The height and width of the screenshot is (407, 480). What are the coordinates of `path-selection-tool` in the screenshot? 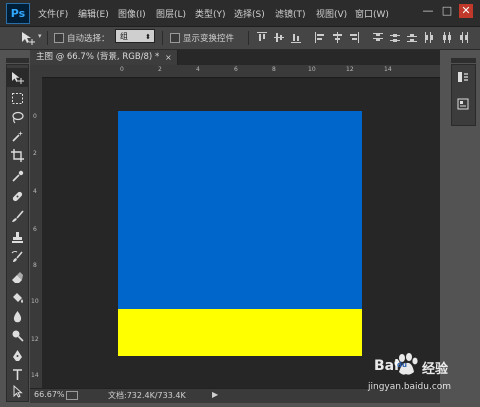 It's located at (17, 391).